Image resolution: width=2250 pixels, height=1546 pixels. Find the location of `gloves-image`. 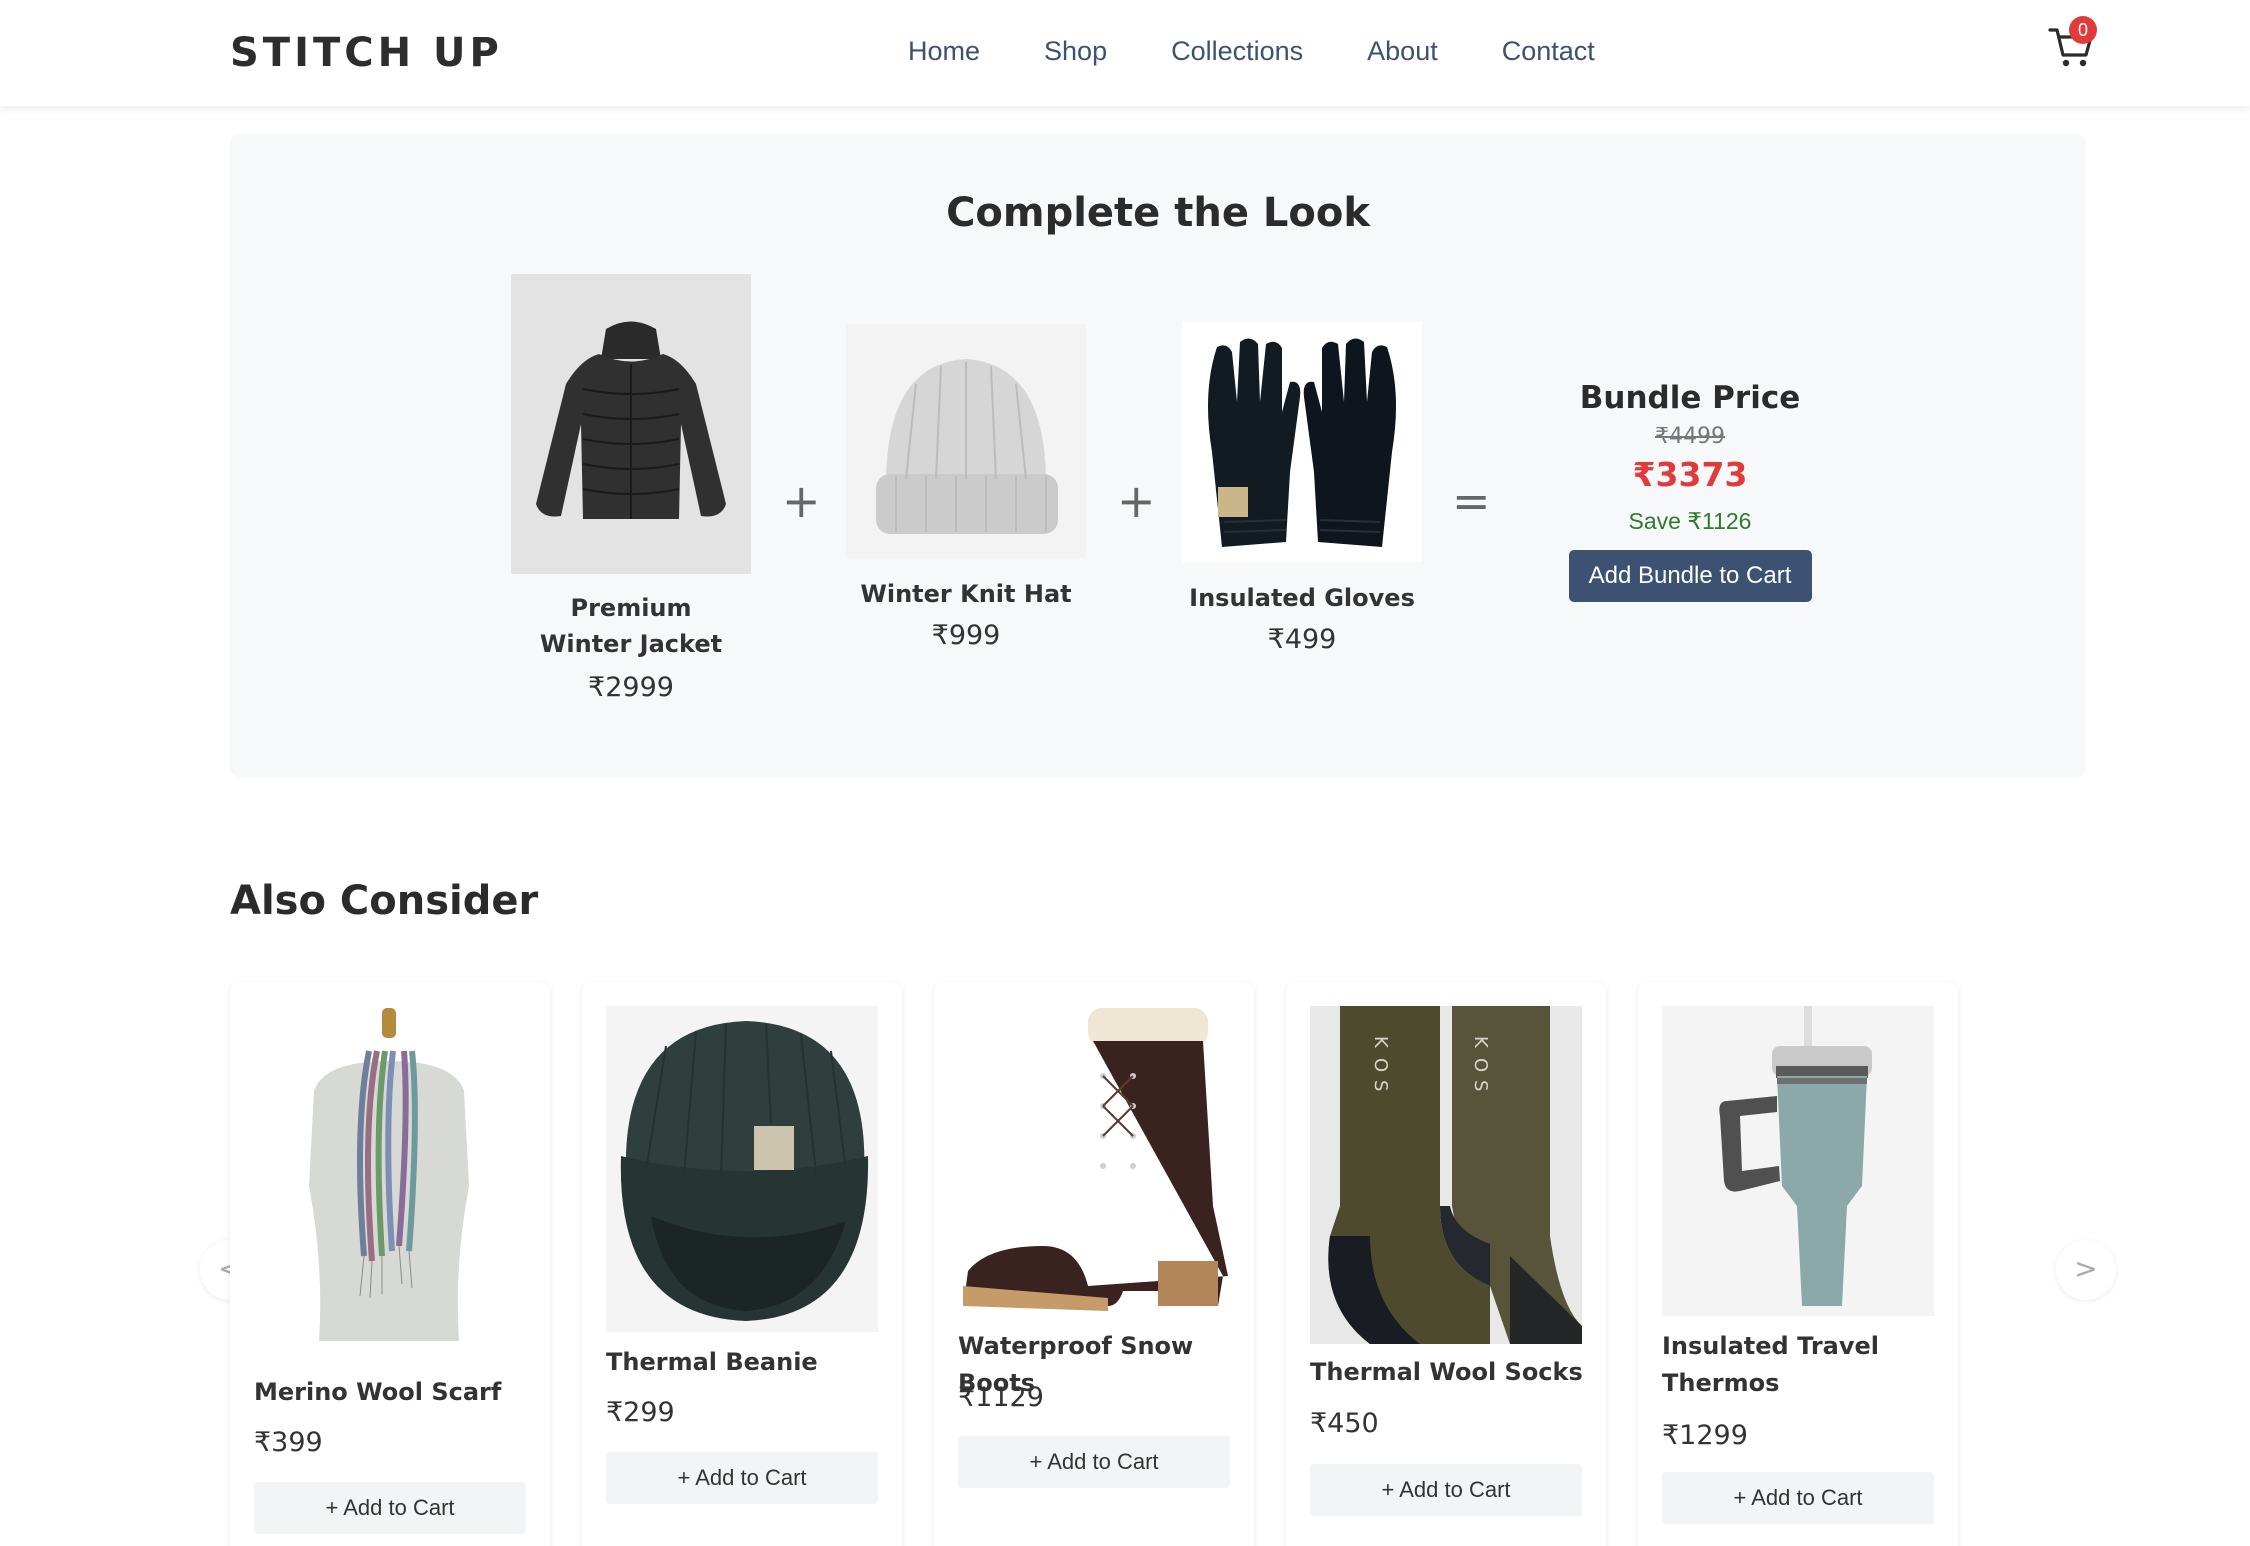

gloves-image is located at coordinates (1302, 442).